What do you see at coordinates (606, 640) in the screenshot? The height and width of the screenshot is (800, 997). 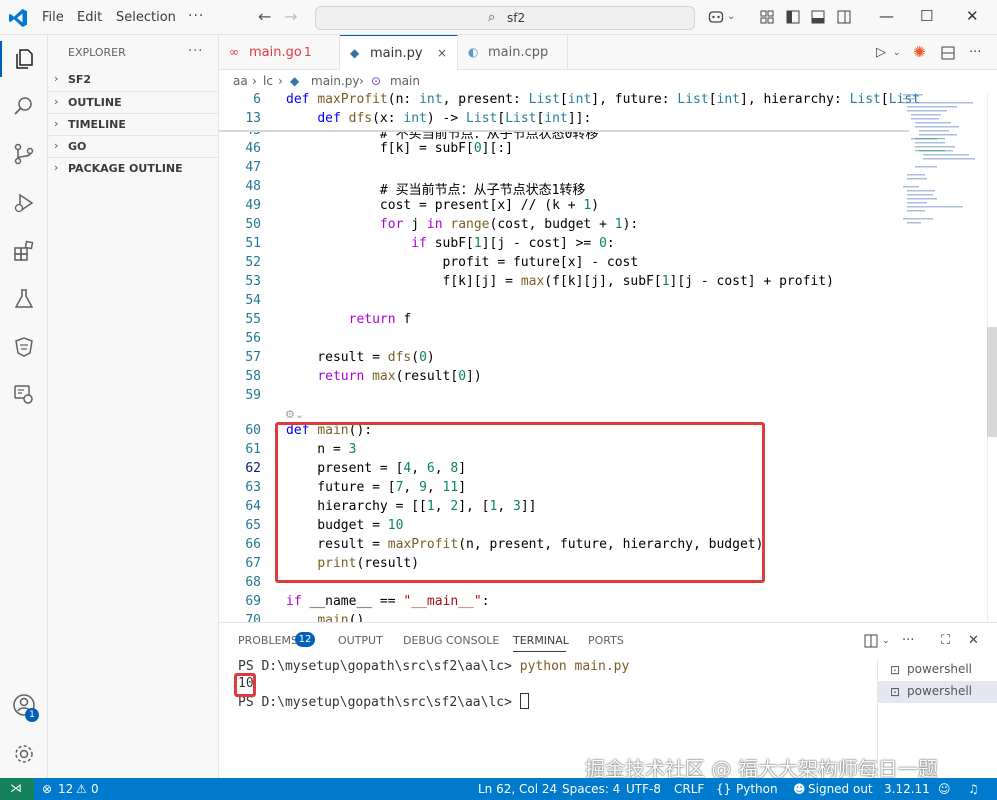 I see `panel-tab-ports: PORTS` at bounding box center [606, 640].